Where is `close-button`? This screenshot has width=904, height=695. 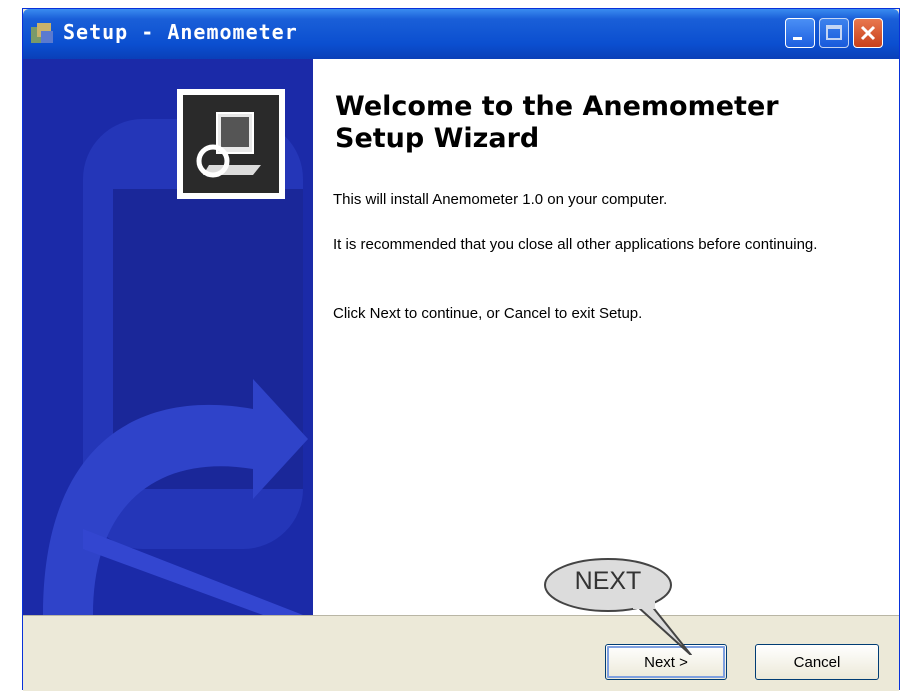
close-button is located at coordinates (868, 33).